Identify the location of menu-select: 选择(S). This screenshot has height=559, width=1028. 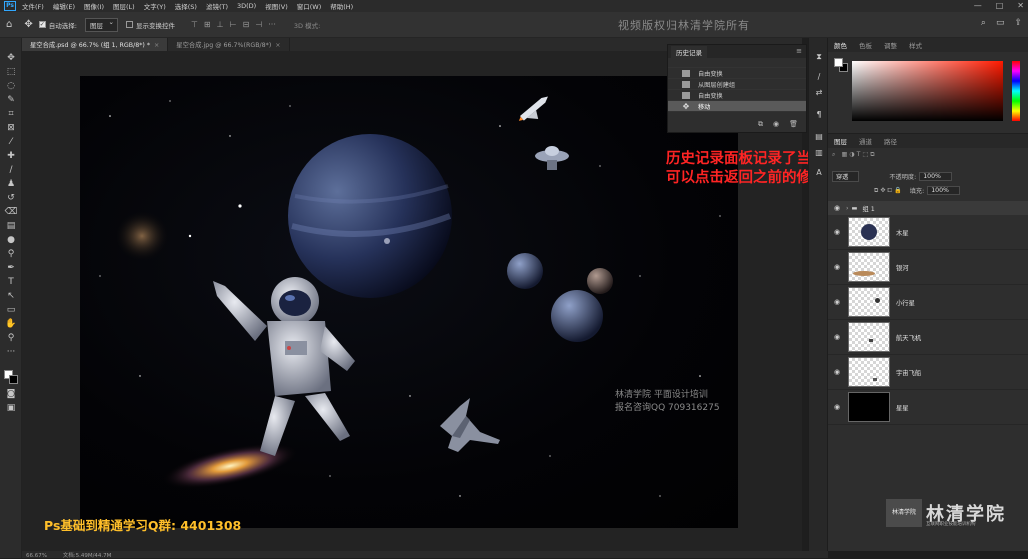
(186, 6).